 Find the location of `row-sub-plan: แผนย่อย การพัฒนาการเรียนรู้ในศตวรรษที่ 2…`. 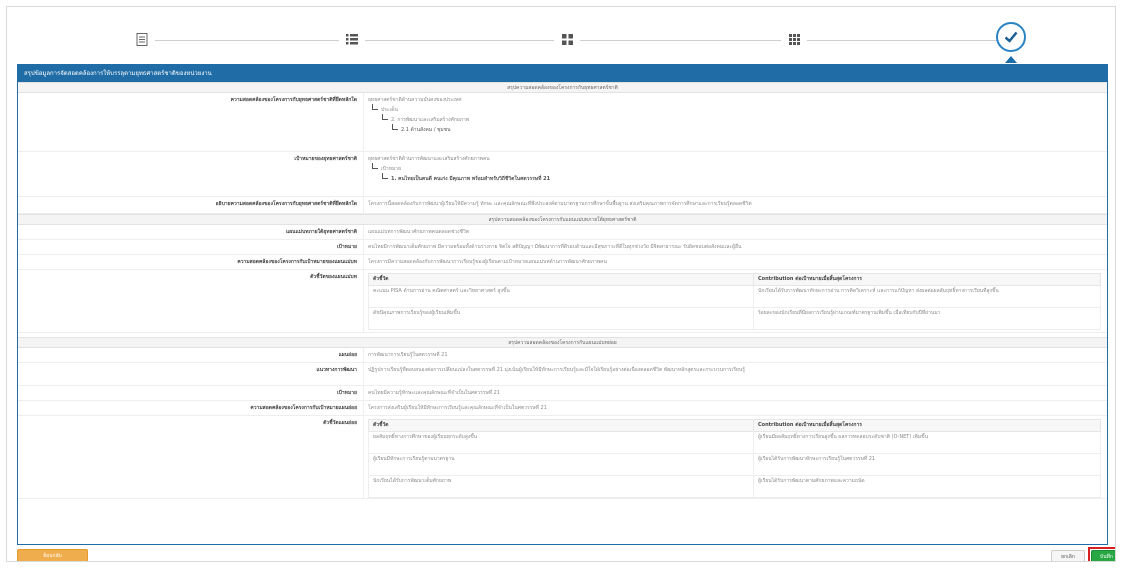

row-sub-plan: แผนย่อย การพัฒนาการเรียนรู้ในศตวรรษที่ 2… is located at coordinates (562, 355).